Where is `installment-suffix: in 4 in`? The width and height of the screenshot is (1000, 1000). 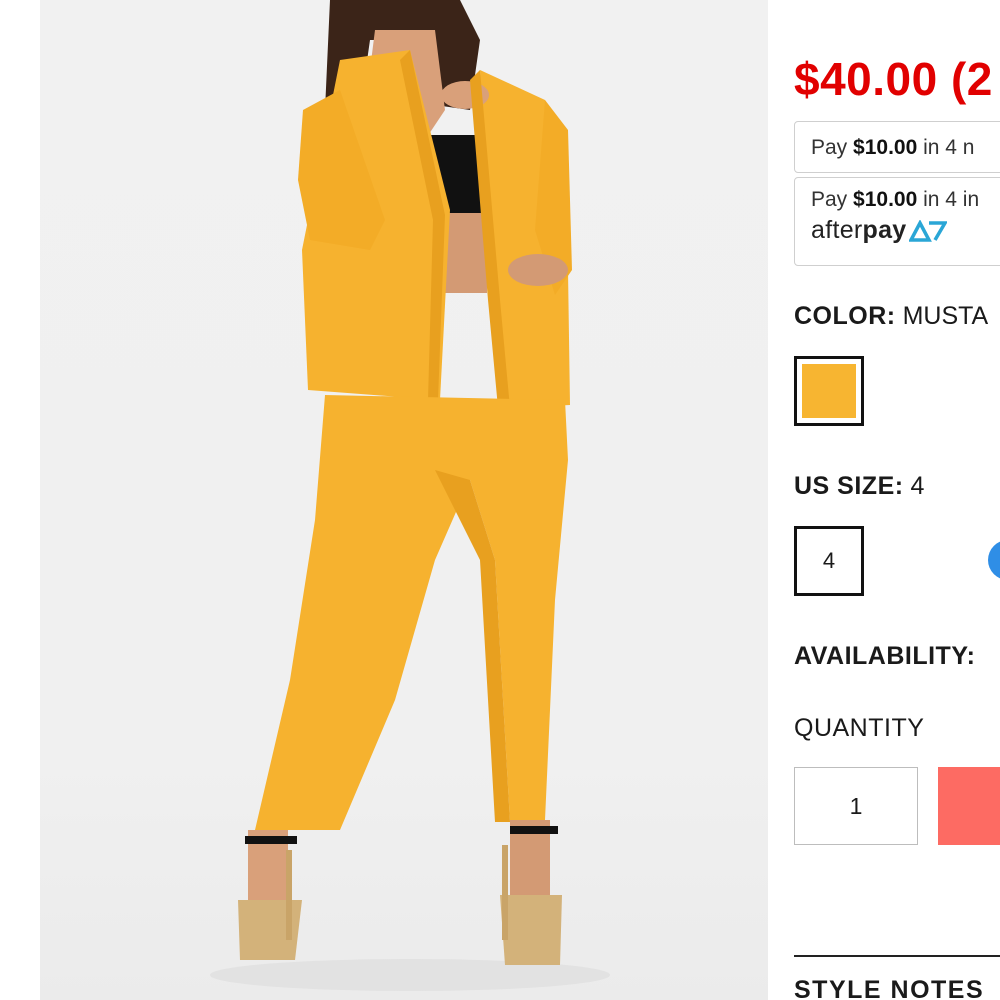 installment-suffix: in 4 in is located at coordinates (951, 199).